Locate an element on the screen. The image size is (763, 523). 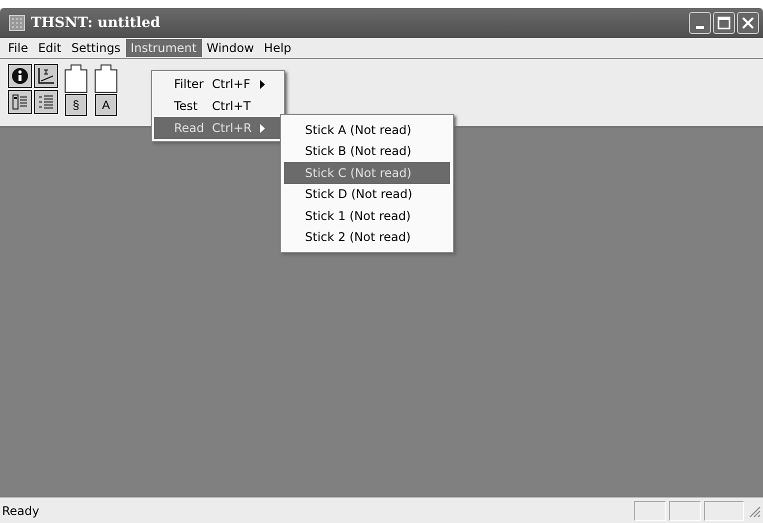
chart-button is located at coordinates (46, 76).